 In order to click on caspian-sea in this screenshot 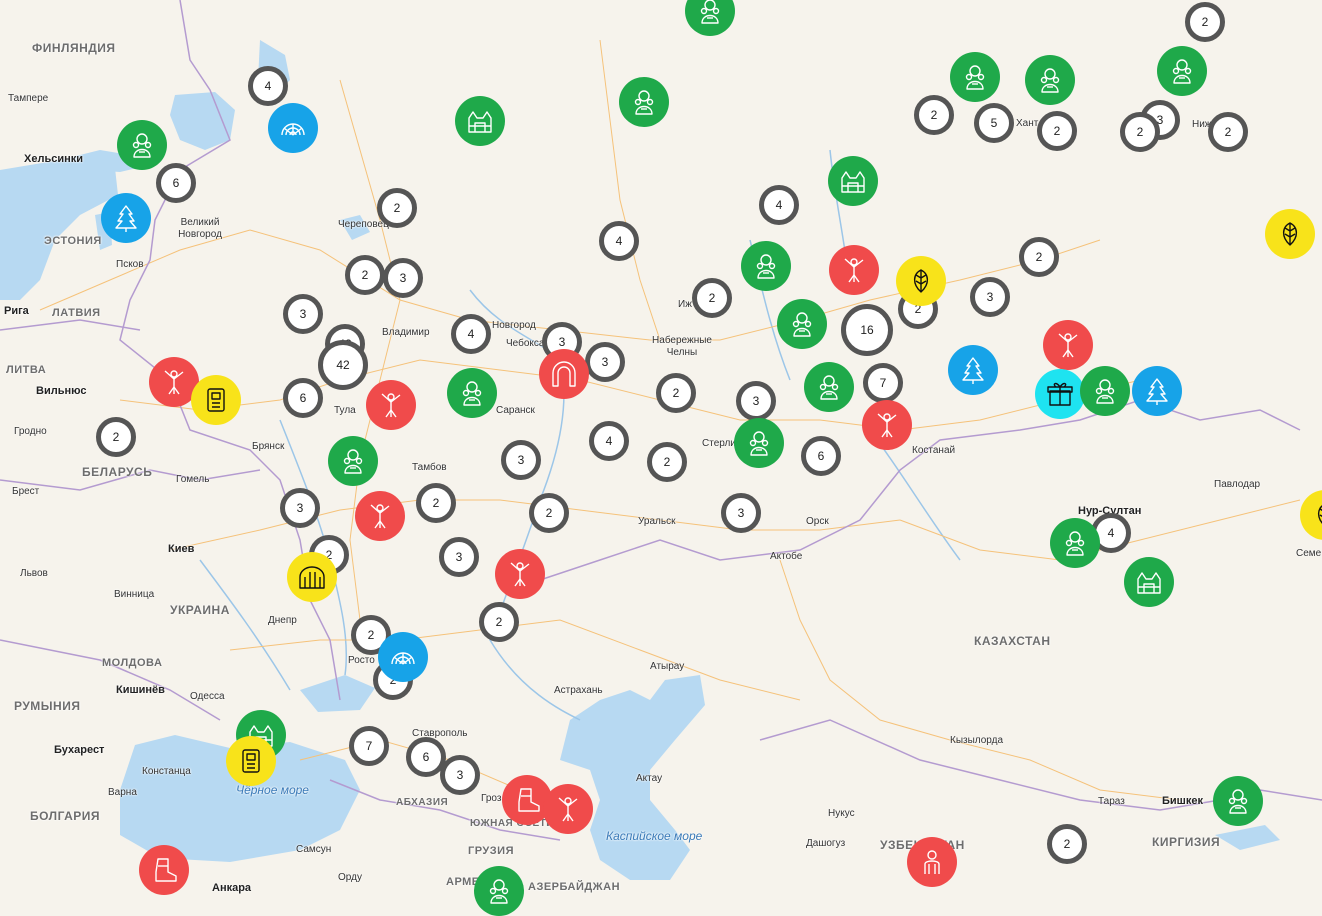, I will do `click(632, 777)`.